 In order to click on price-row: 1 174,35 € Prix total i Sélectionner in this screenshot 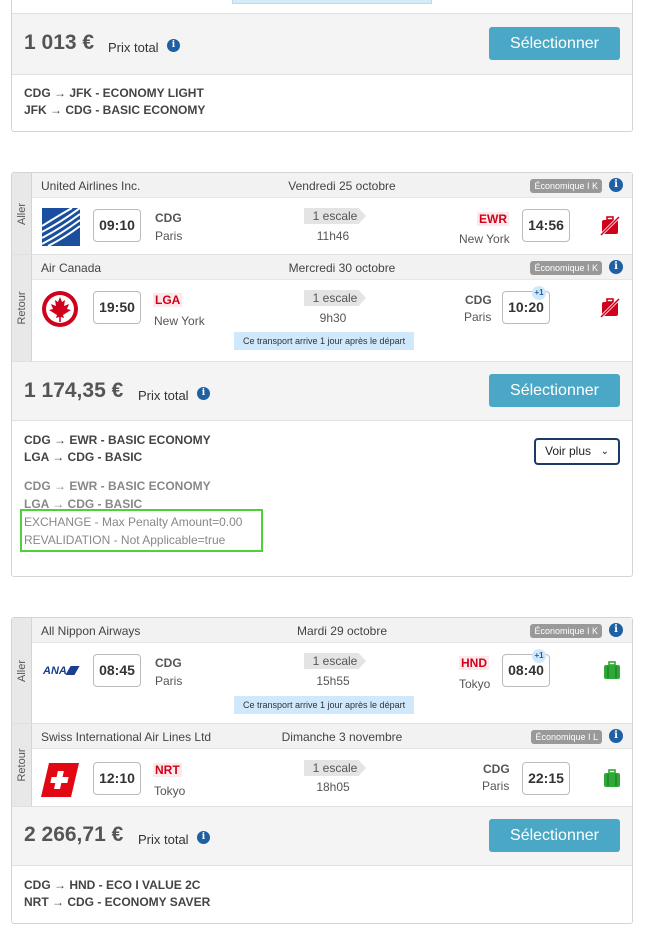, I will do `click(322, 391)`.